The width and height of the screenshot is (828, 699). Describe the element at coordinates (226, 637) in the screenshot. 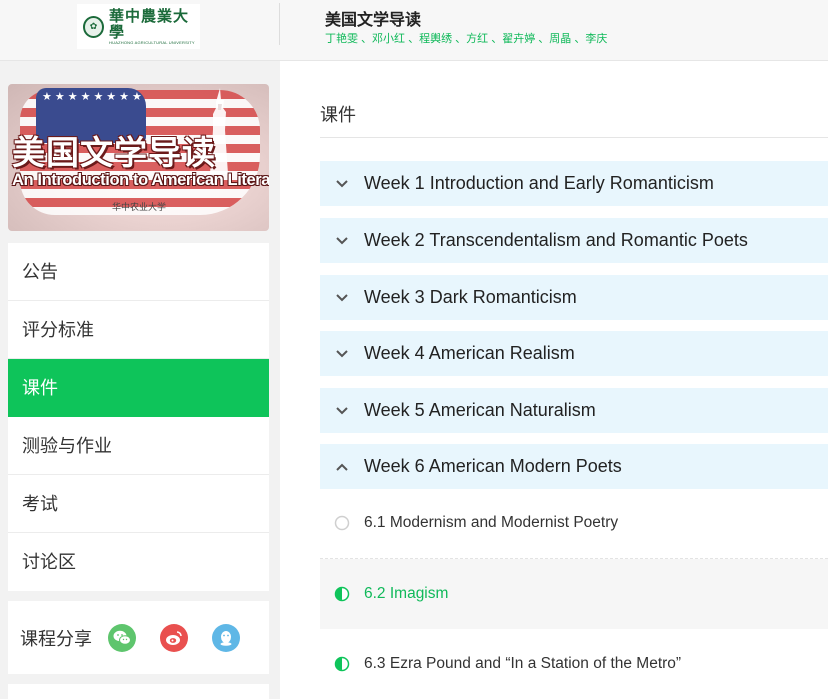

I see `qq-share-icon` at that location.